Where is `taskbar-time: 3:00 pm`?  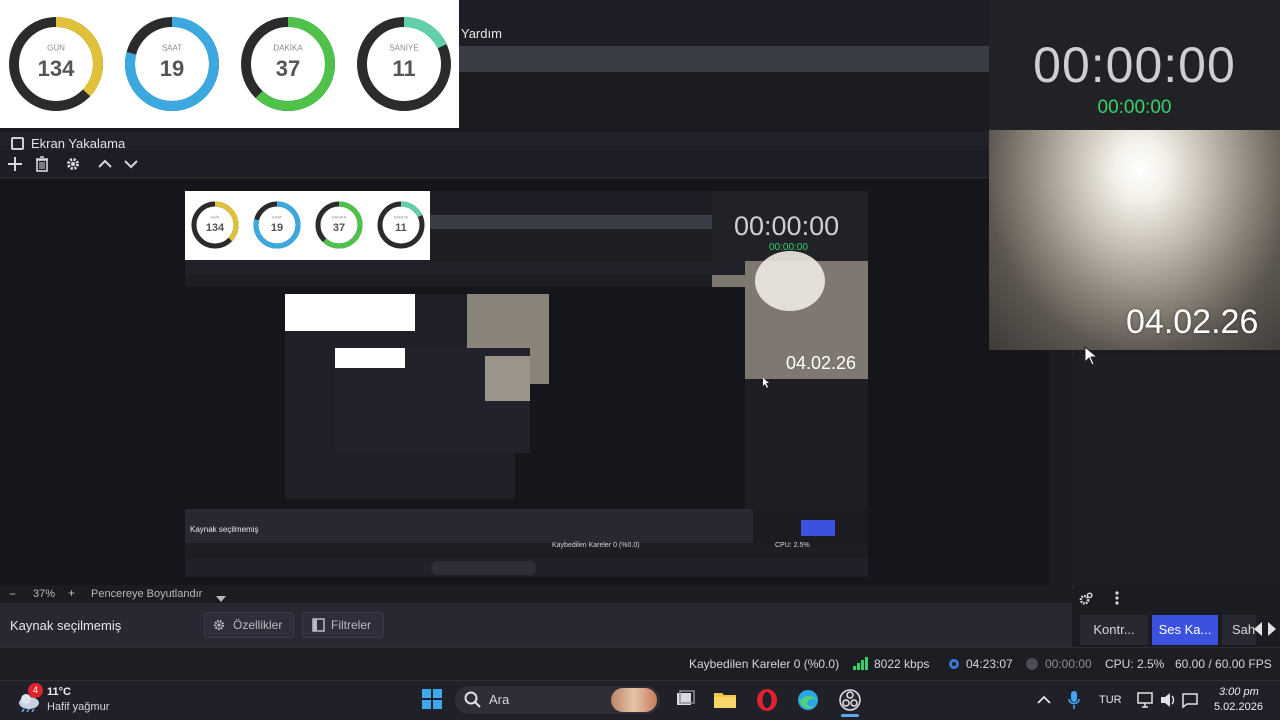
taskbar-time: 3:00 pm is located at coordinates (1239, 692).